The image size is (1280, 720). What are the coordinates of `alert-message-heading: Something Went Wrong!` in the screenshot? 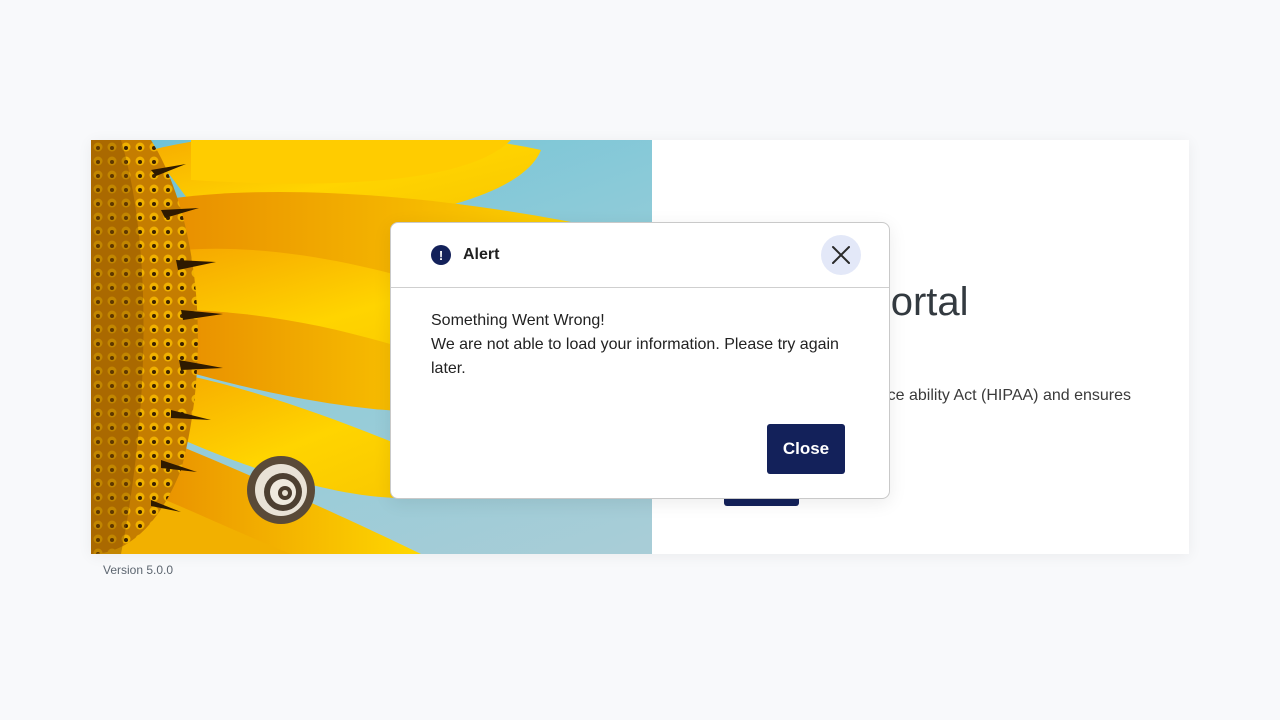 It's located at (518, 320).